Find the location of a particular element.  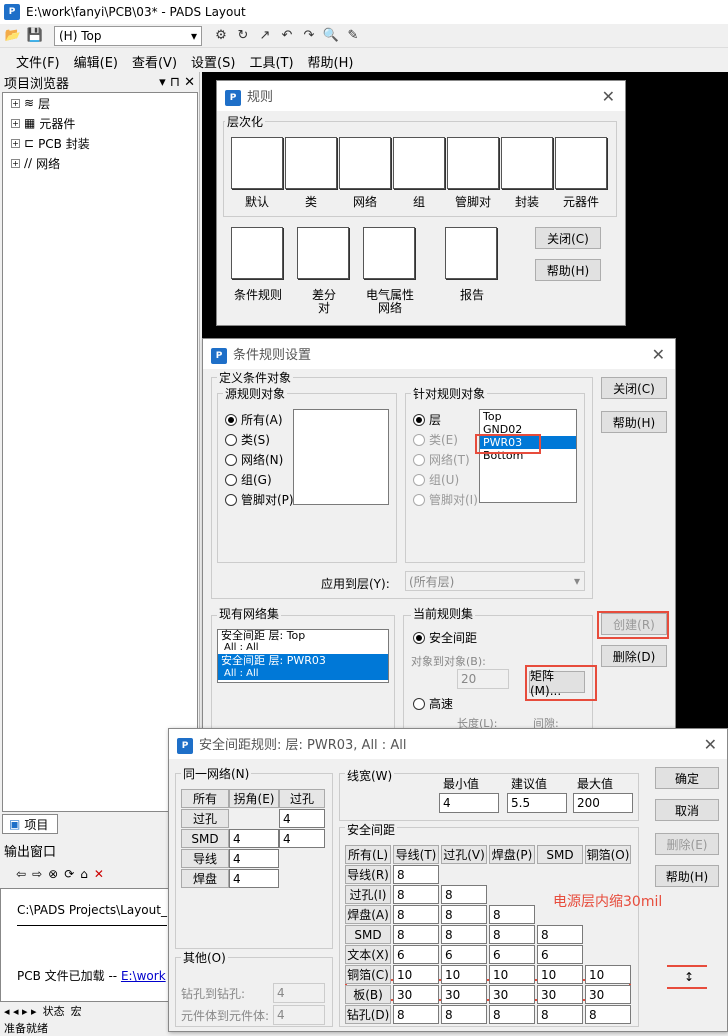

rules-help-button: 帮助(H) is located at coordinates (568, 270).